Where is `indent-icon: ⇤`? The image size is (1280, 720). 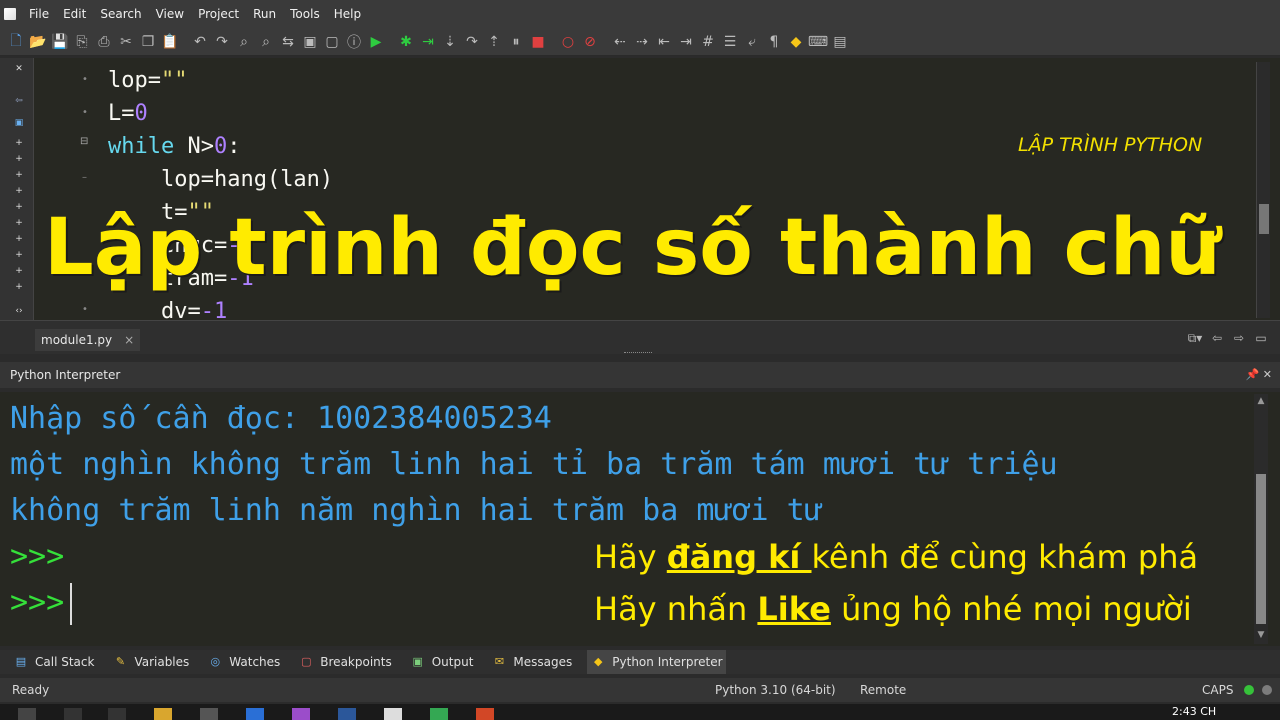 indent-icon: ⇤ is located at coordinates (664, 42).